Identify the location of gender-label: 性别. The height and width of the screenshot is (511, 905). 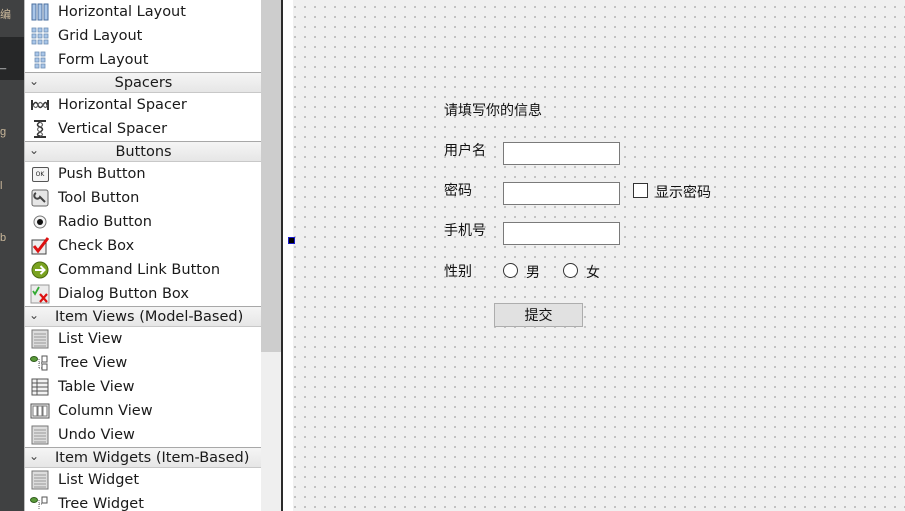
(458, 272).